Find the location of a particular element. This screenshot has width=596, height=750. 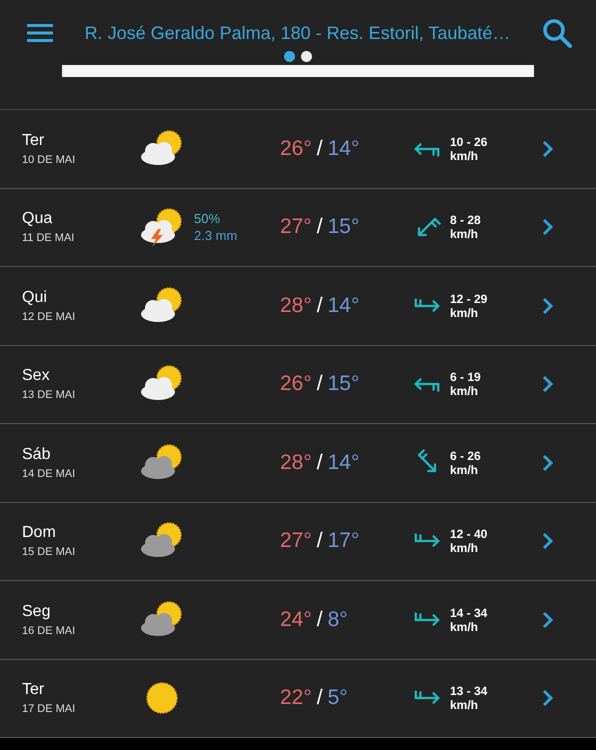

wind-speed: 6 - 19 is located at coordinates (466, 377).